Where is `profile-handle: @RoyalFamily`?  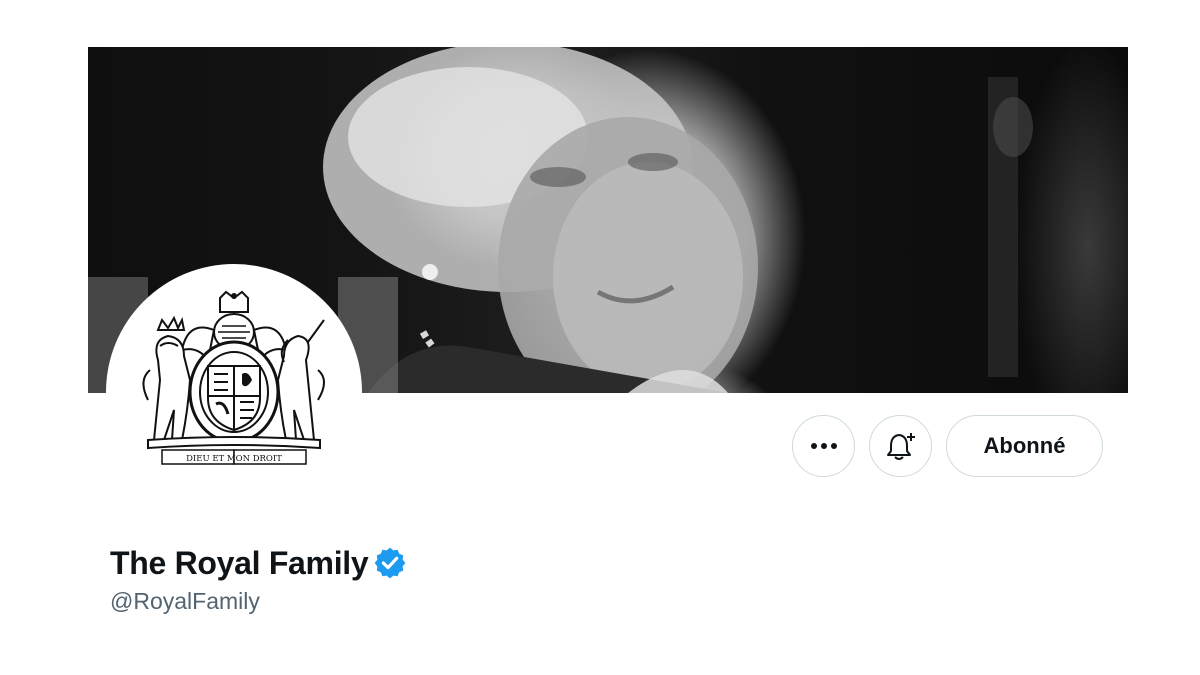
profile-handle: @RoyalFamily is located at coordinates (185, 601).